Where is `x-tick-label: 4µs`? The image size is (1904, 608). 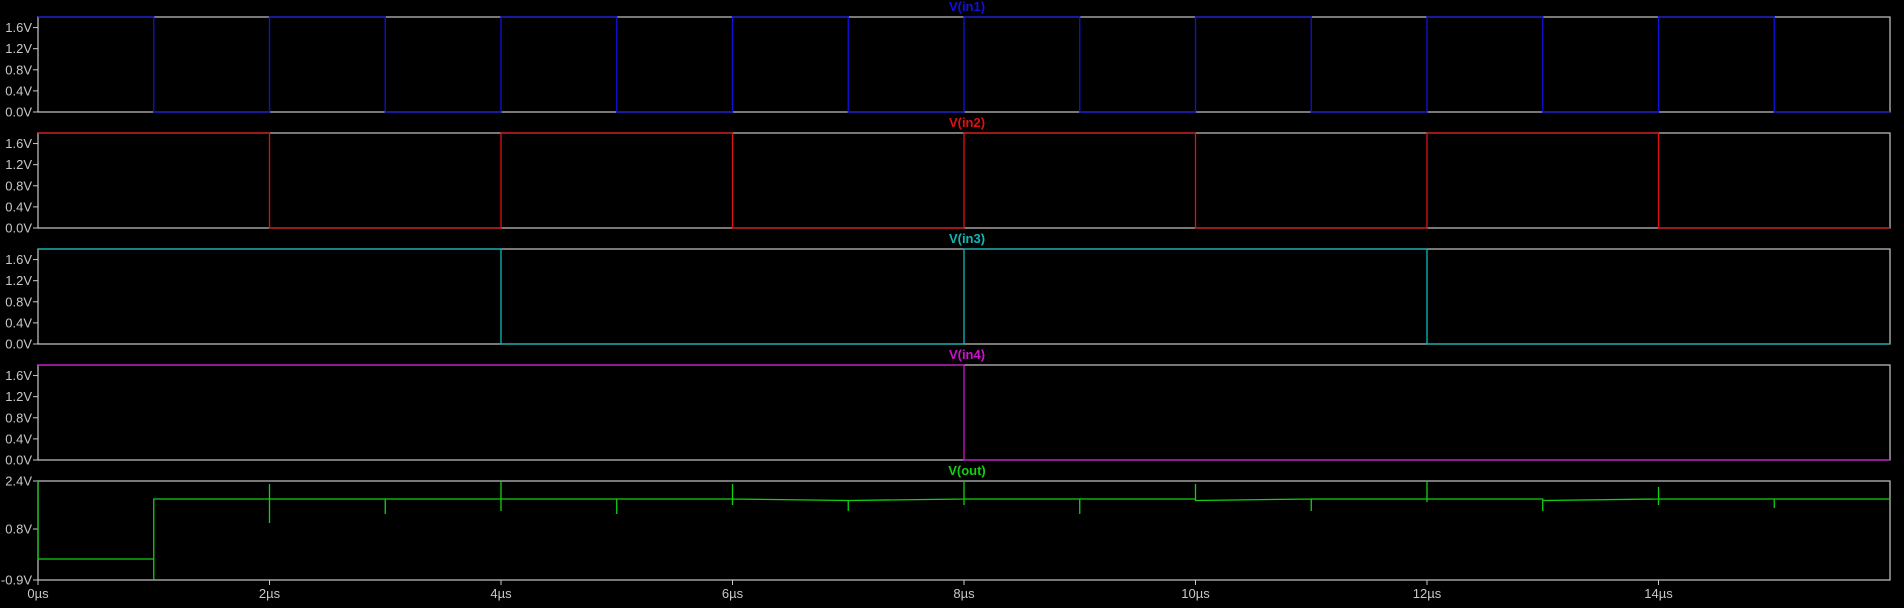
x-tick-label: 4µs is located at coordinates (501, 593).